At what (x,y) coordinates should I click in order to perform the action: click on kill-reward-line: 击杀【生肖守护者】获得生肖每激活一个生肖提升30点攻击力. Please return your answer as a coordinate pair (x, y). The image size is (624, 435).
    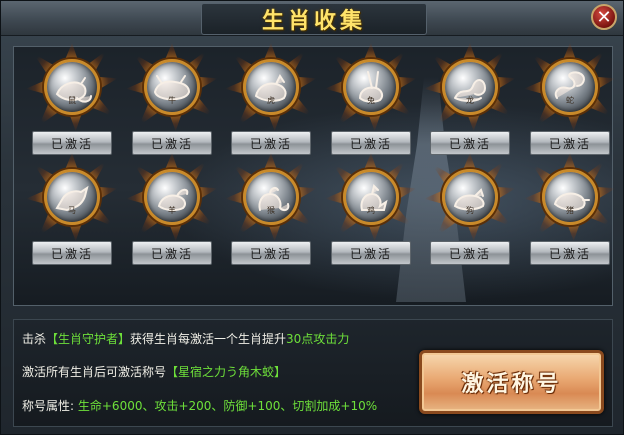
    Looking at the image, I should click on (185, 338).